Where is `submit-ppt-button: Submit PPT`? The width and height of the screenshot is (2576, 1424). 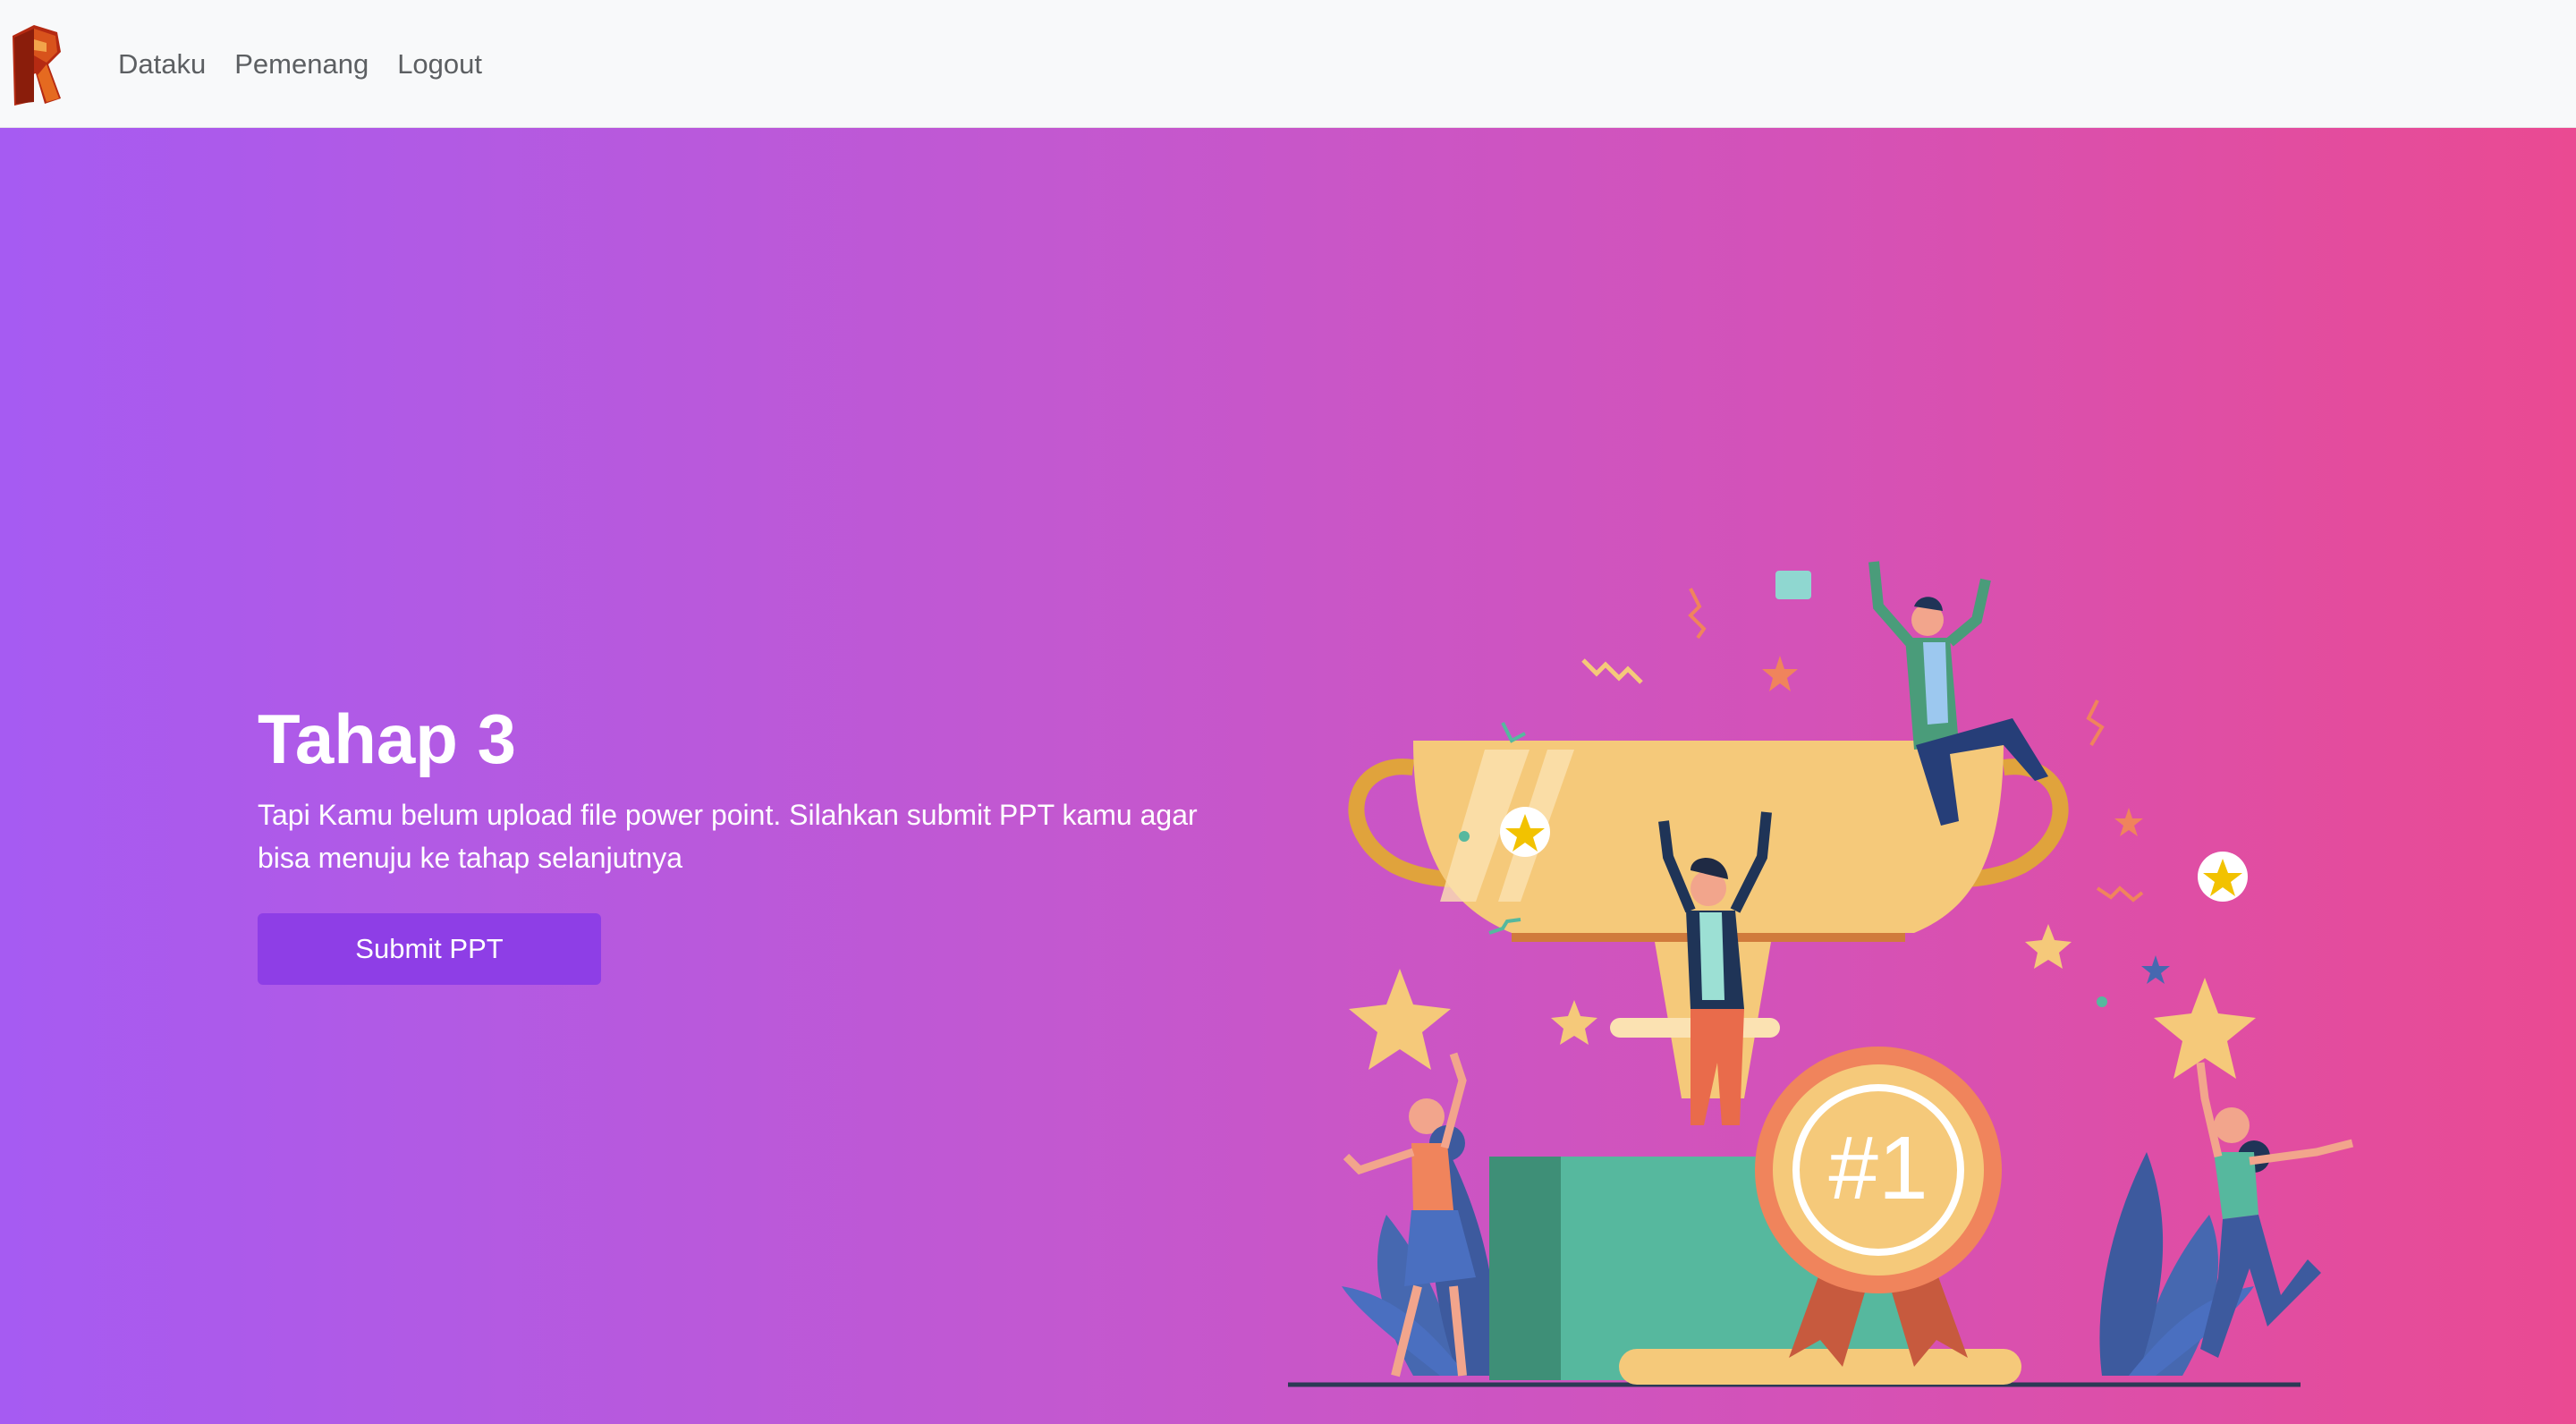 submit-ppt-button: Submit PPT is located at coordinates (429, 949).